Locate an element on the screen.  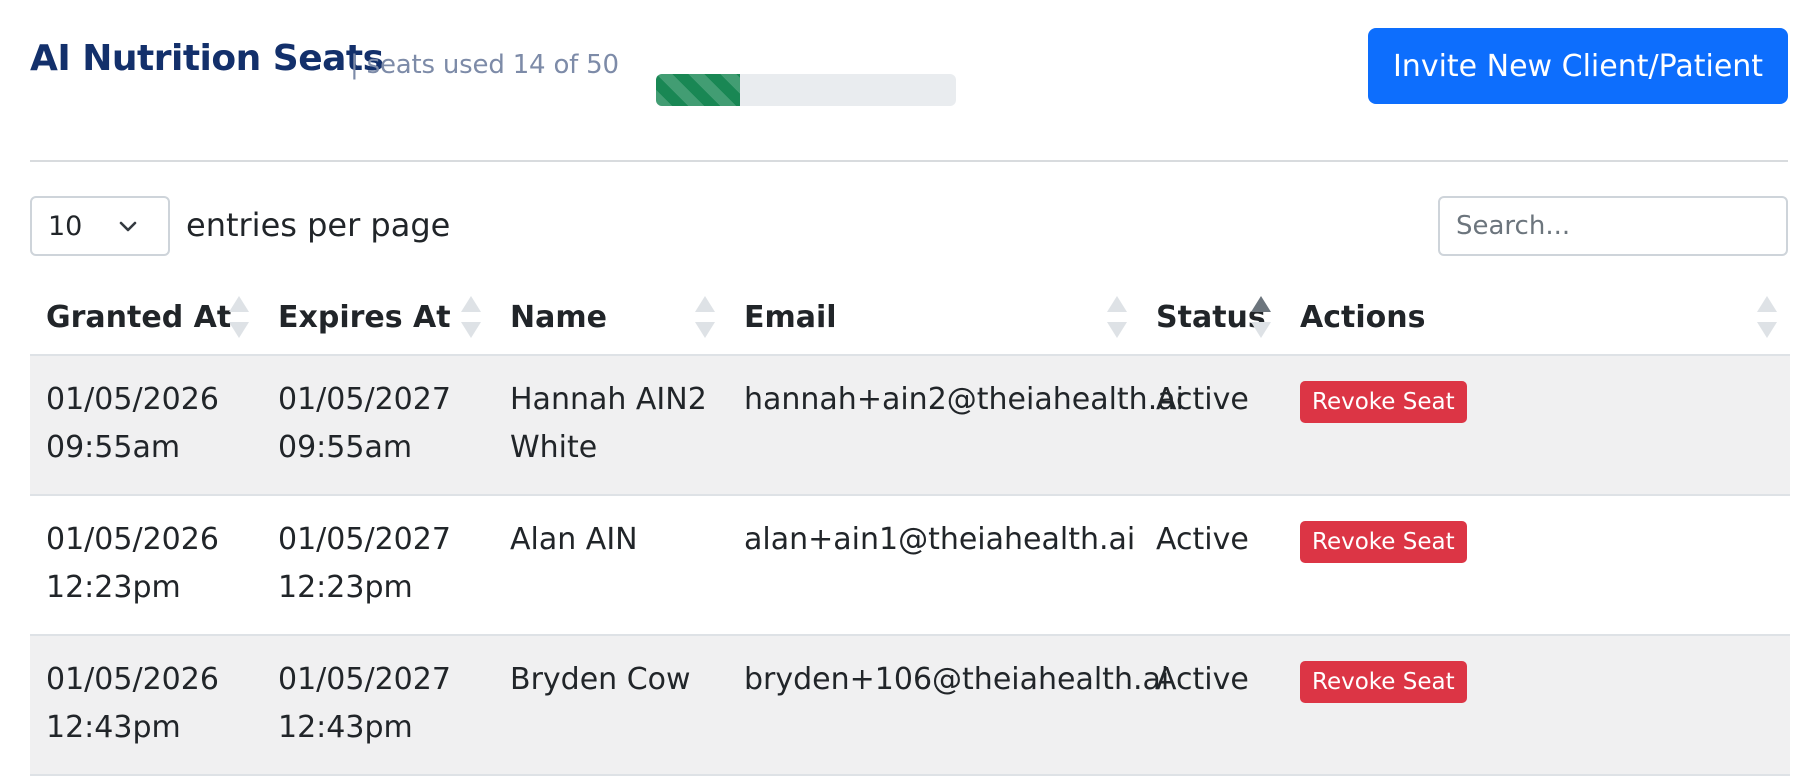
granted-at-cell: 01/05/2026 09:55am is located at coordinates (146, 425).